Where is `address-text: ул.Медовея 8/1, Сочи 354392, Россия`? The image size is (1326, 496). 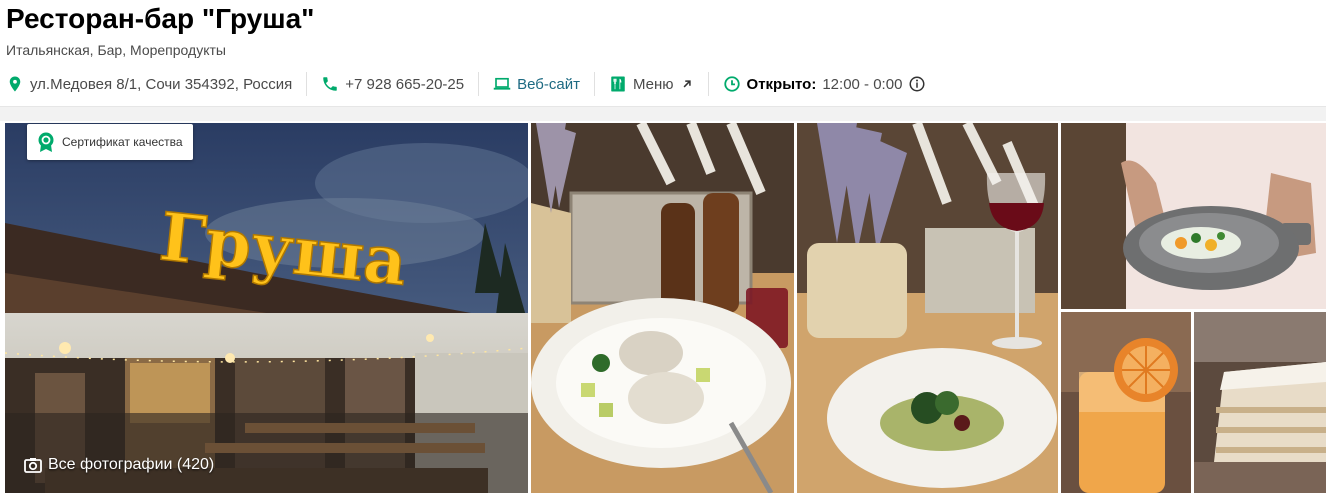 address-text: ул.Медовея 8/1, Сочи 354392, Россия is located at coordinates (161, 84).